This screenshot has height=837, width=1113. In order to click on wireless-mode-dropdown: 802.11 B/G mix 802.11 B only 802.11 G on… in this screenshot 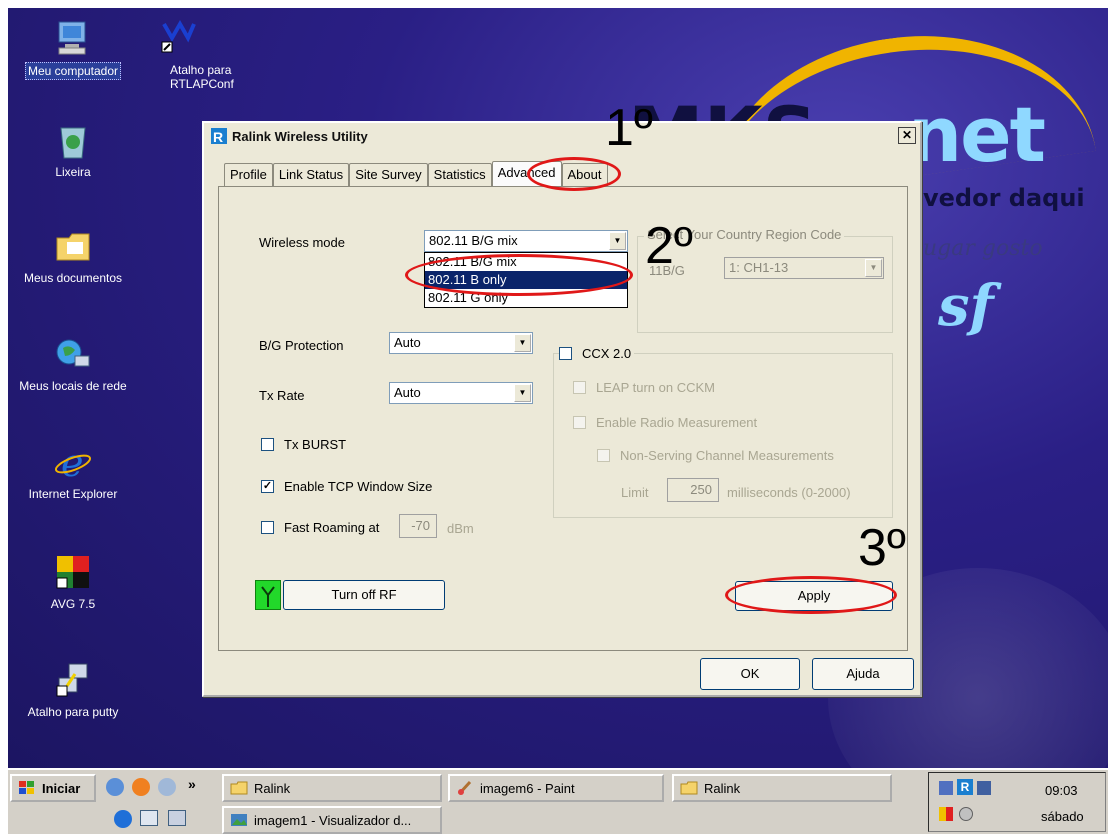, I will do `click(526, 280)`.